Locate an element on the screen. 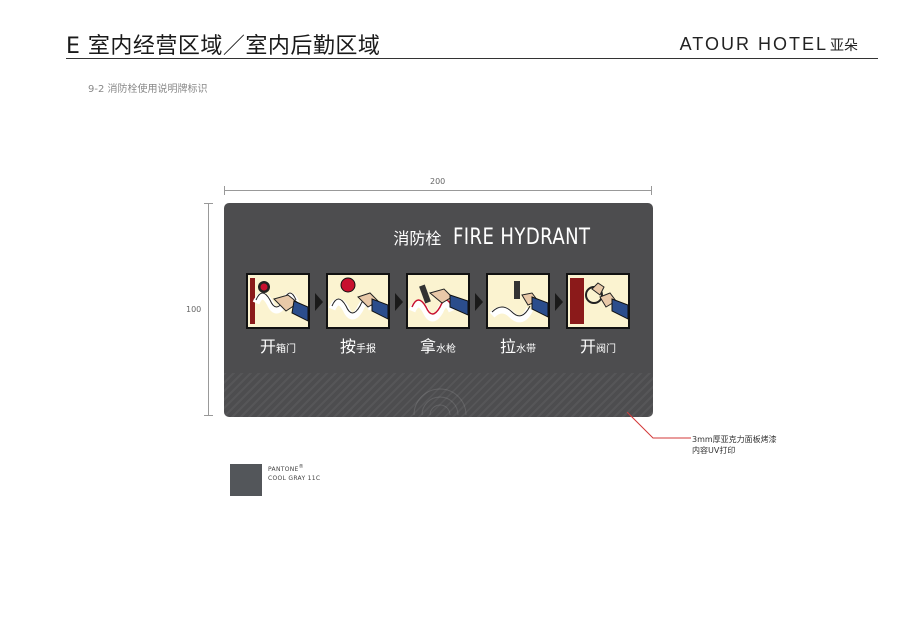  material-note-line1: 3mm厚亚克力面板烤漆 is located at coordinates (734, 439).